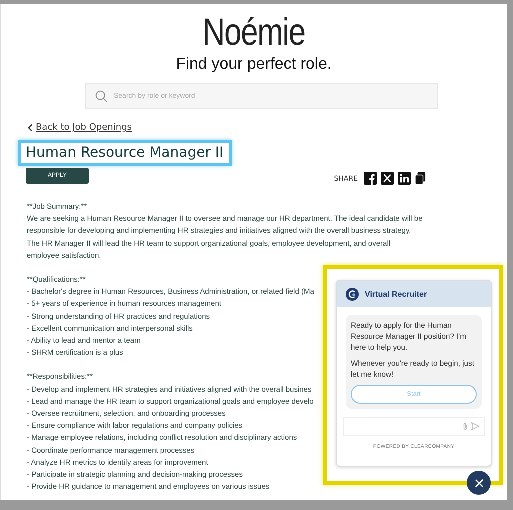 This screenshot has height=510, width=513. Describe the element at coordinates (352, 294) in the screenshot. I see `chat-logo-icon` at that location.